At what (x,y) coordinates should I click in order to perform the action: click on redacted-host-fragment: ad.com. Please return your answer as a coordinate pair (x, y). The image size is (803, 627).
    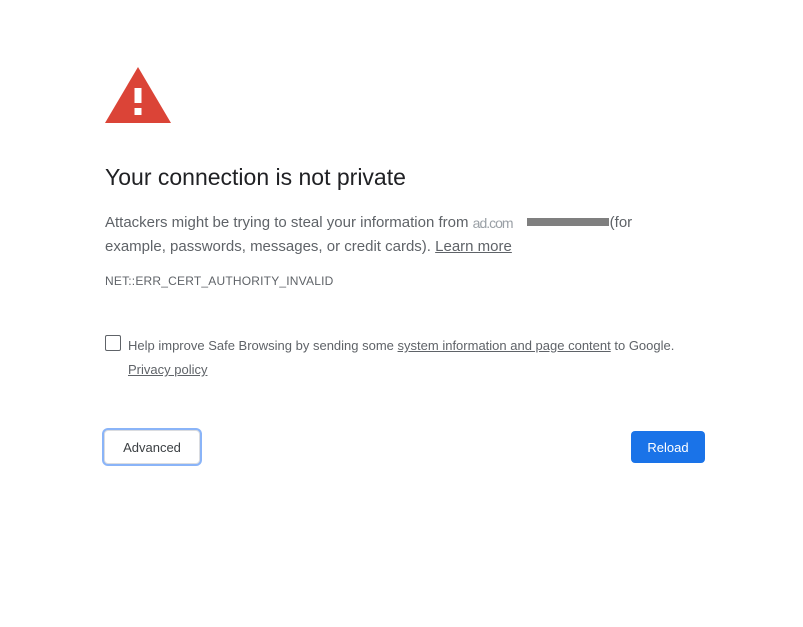
    Looking at the image, I should click on (493, 223).